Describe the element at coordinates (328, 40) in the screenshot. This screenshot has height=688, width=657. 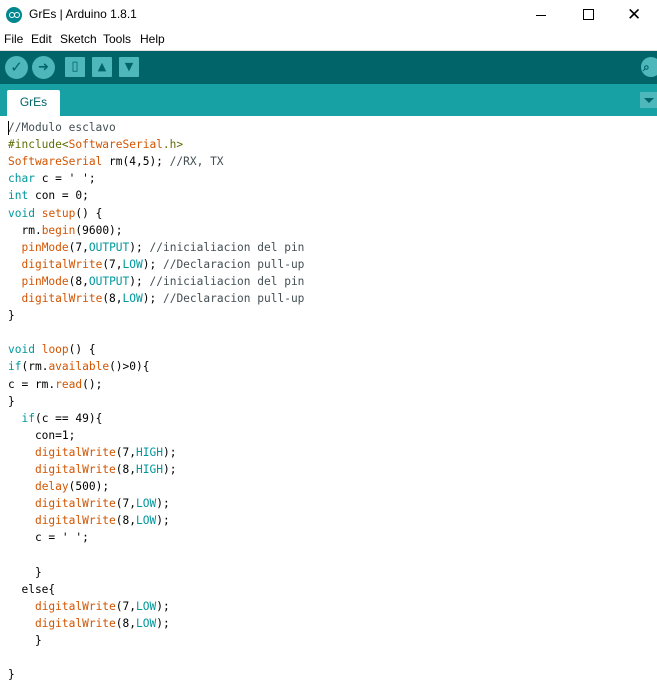
I see `menu-bar: File Edit Sketch Tools Help` at that location.